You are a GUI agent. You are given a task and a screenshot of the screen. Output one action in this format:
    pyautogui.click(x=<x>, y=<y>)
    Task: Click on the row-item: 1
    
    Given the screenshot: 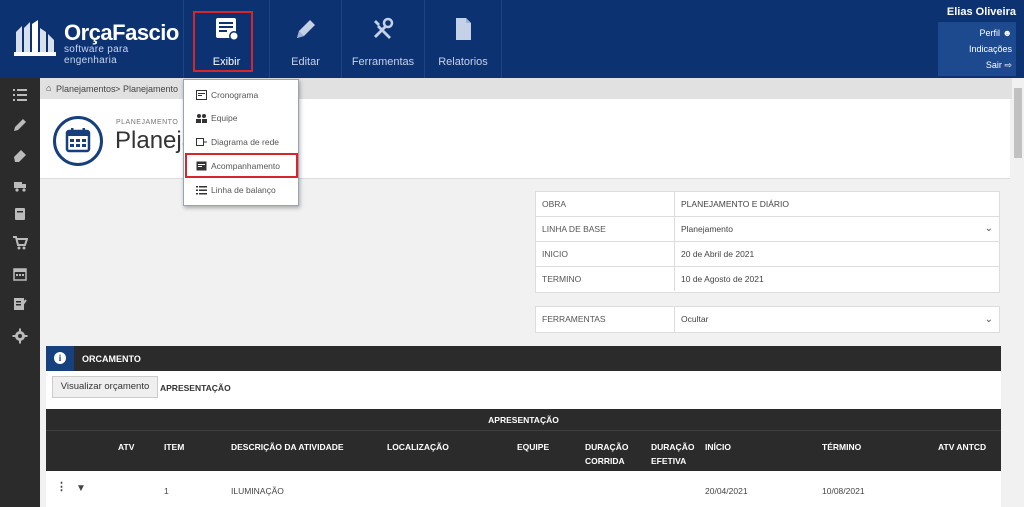 What is the action you would take?
    pyautogui.click(x=166, y=491)
    